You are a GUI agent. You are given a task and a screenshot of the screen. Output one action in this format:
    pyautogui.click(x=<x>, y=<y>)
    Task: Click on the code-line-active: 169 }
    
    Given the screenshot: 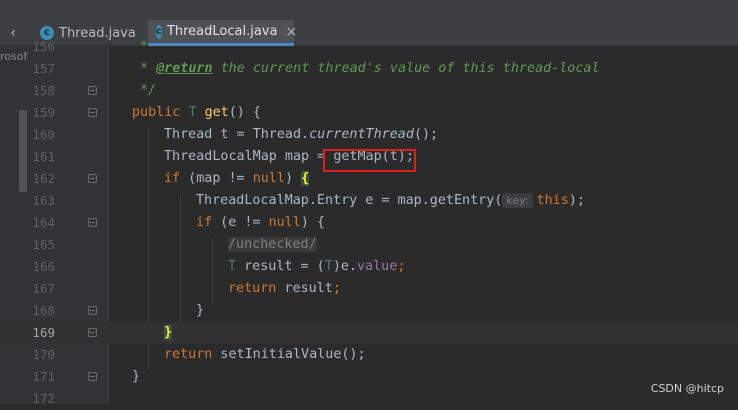 What is the action you would take?
    pyautogui.click(x=369, y=333)
    